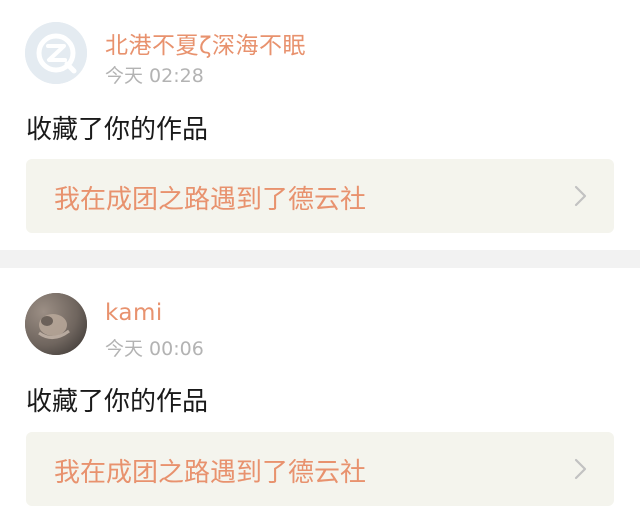  What do you see at coordinates (205, 43) in the screenshot?
I see `username: 北港不夏ζ深海不眠` at bounding box center [205, 43].